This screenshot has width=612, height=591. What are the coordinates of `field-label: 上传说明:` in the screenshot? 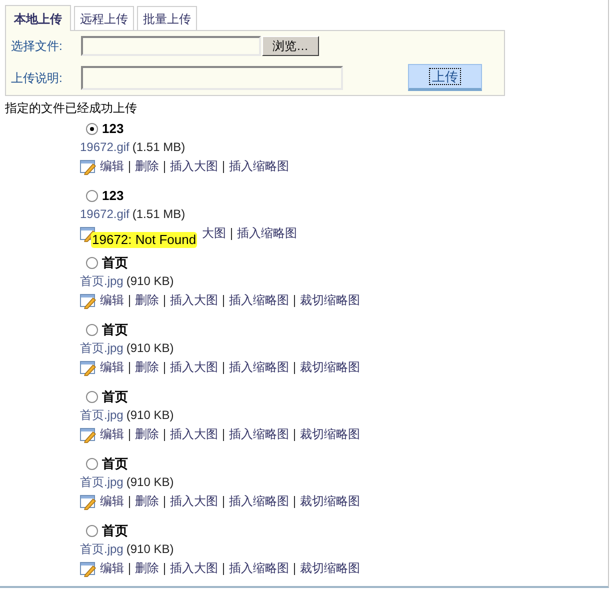 It's located at (37, 78).